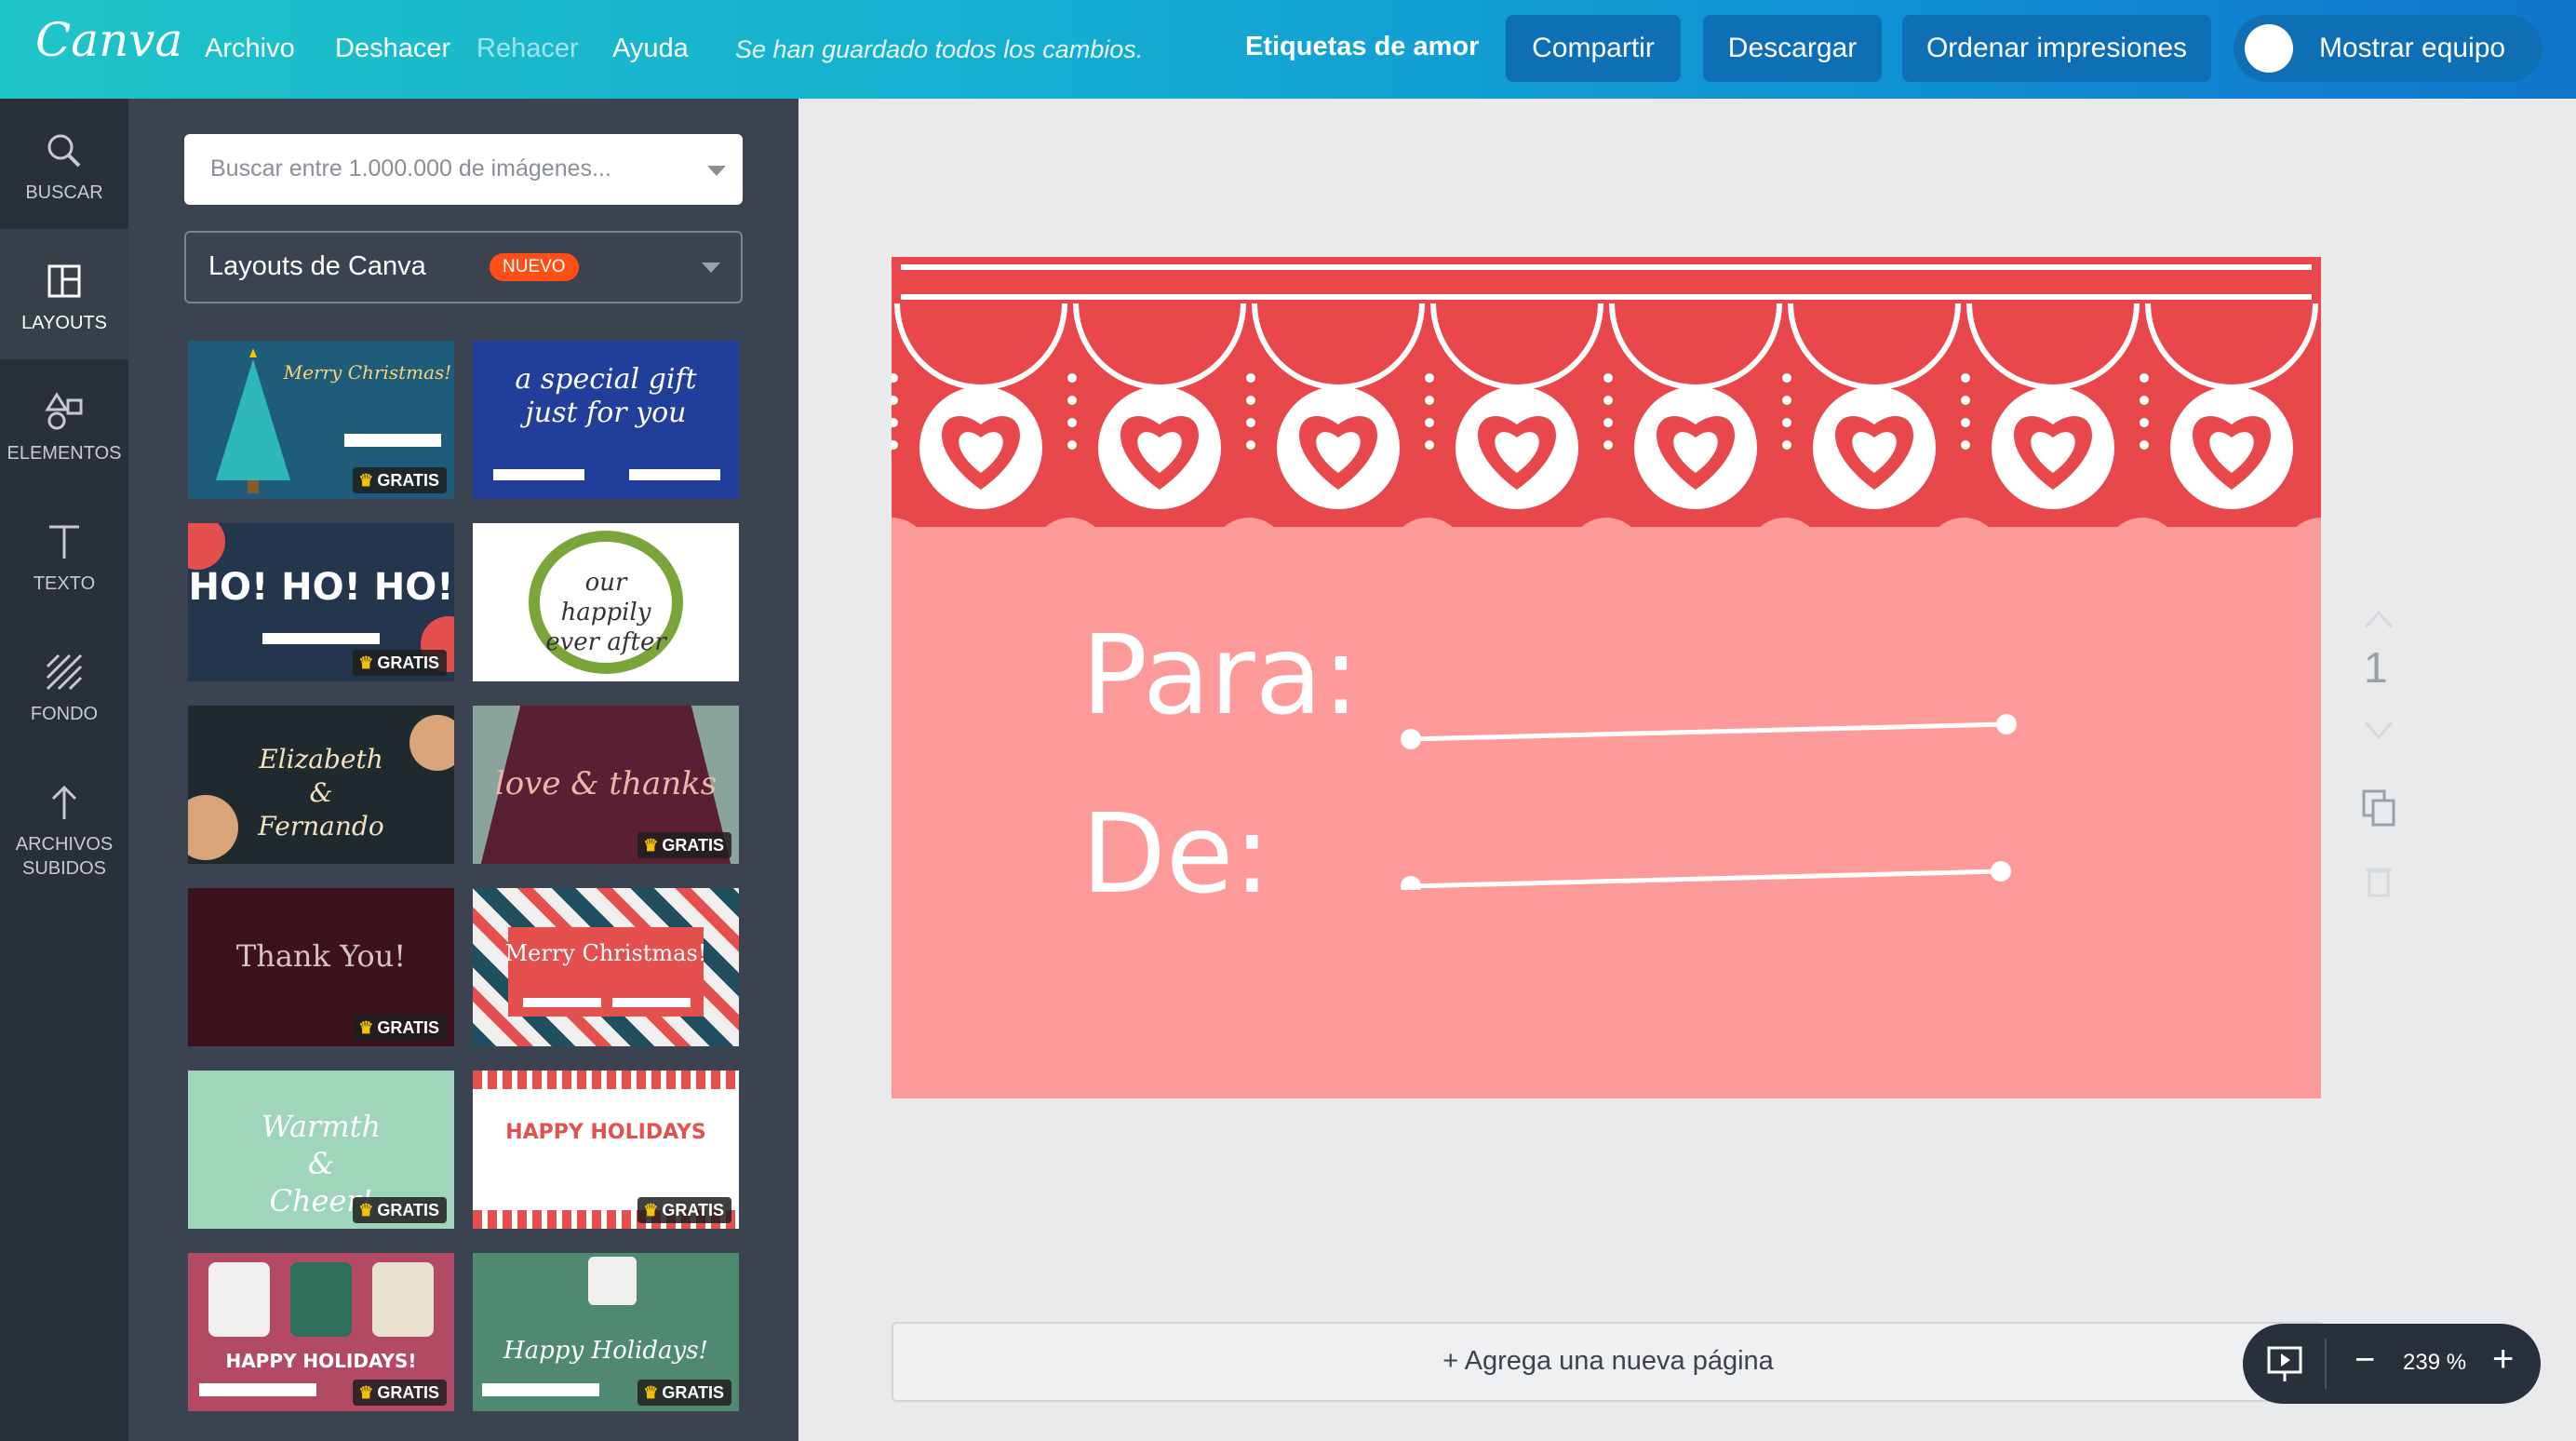 This screenshot has width=2576, height=1441. What do you see at coordinates (64, 868) in the screenshot?
I see `nav-subidos-label: SUBIDOS` at bounding box center [64, 868].